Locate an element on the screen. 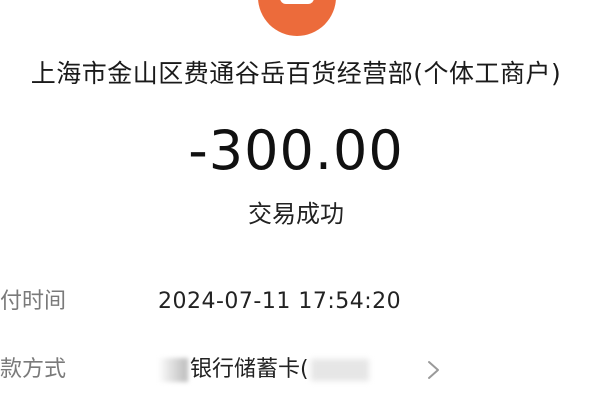 The height and width of the screenshot is (411, 592). chevron-right-icon is located at coordinates (434, 370).